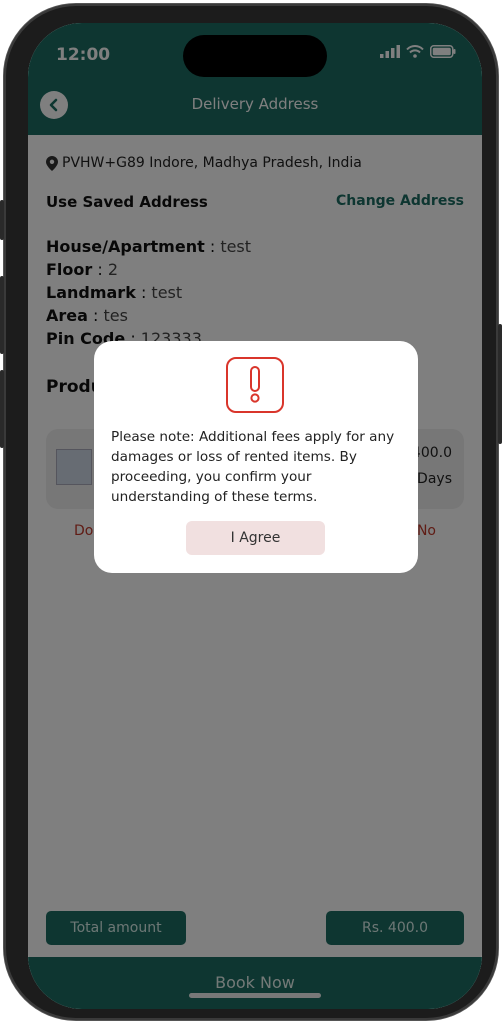 This screenshot has width=502, height=1024. I want to click on action-button, so click(2, 220).